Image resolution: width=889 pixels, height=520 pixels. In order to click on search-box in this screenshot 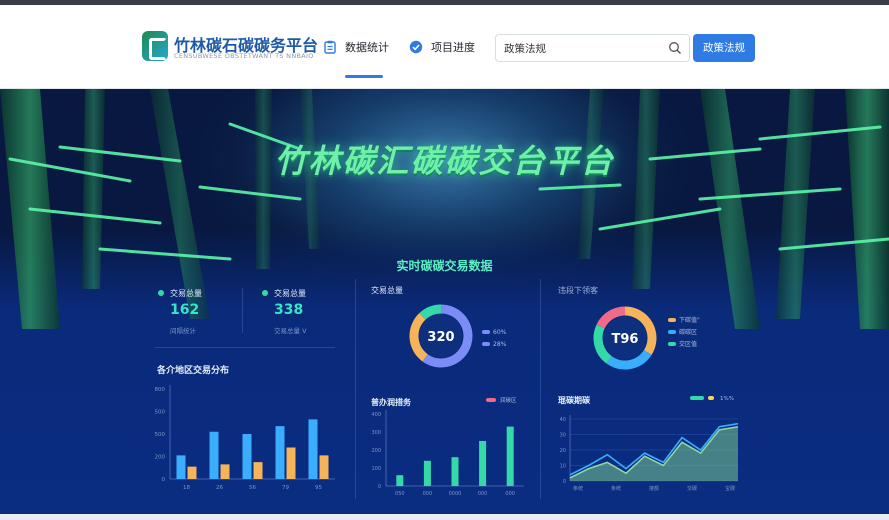, I will do `click(592, 48)`.